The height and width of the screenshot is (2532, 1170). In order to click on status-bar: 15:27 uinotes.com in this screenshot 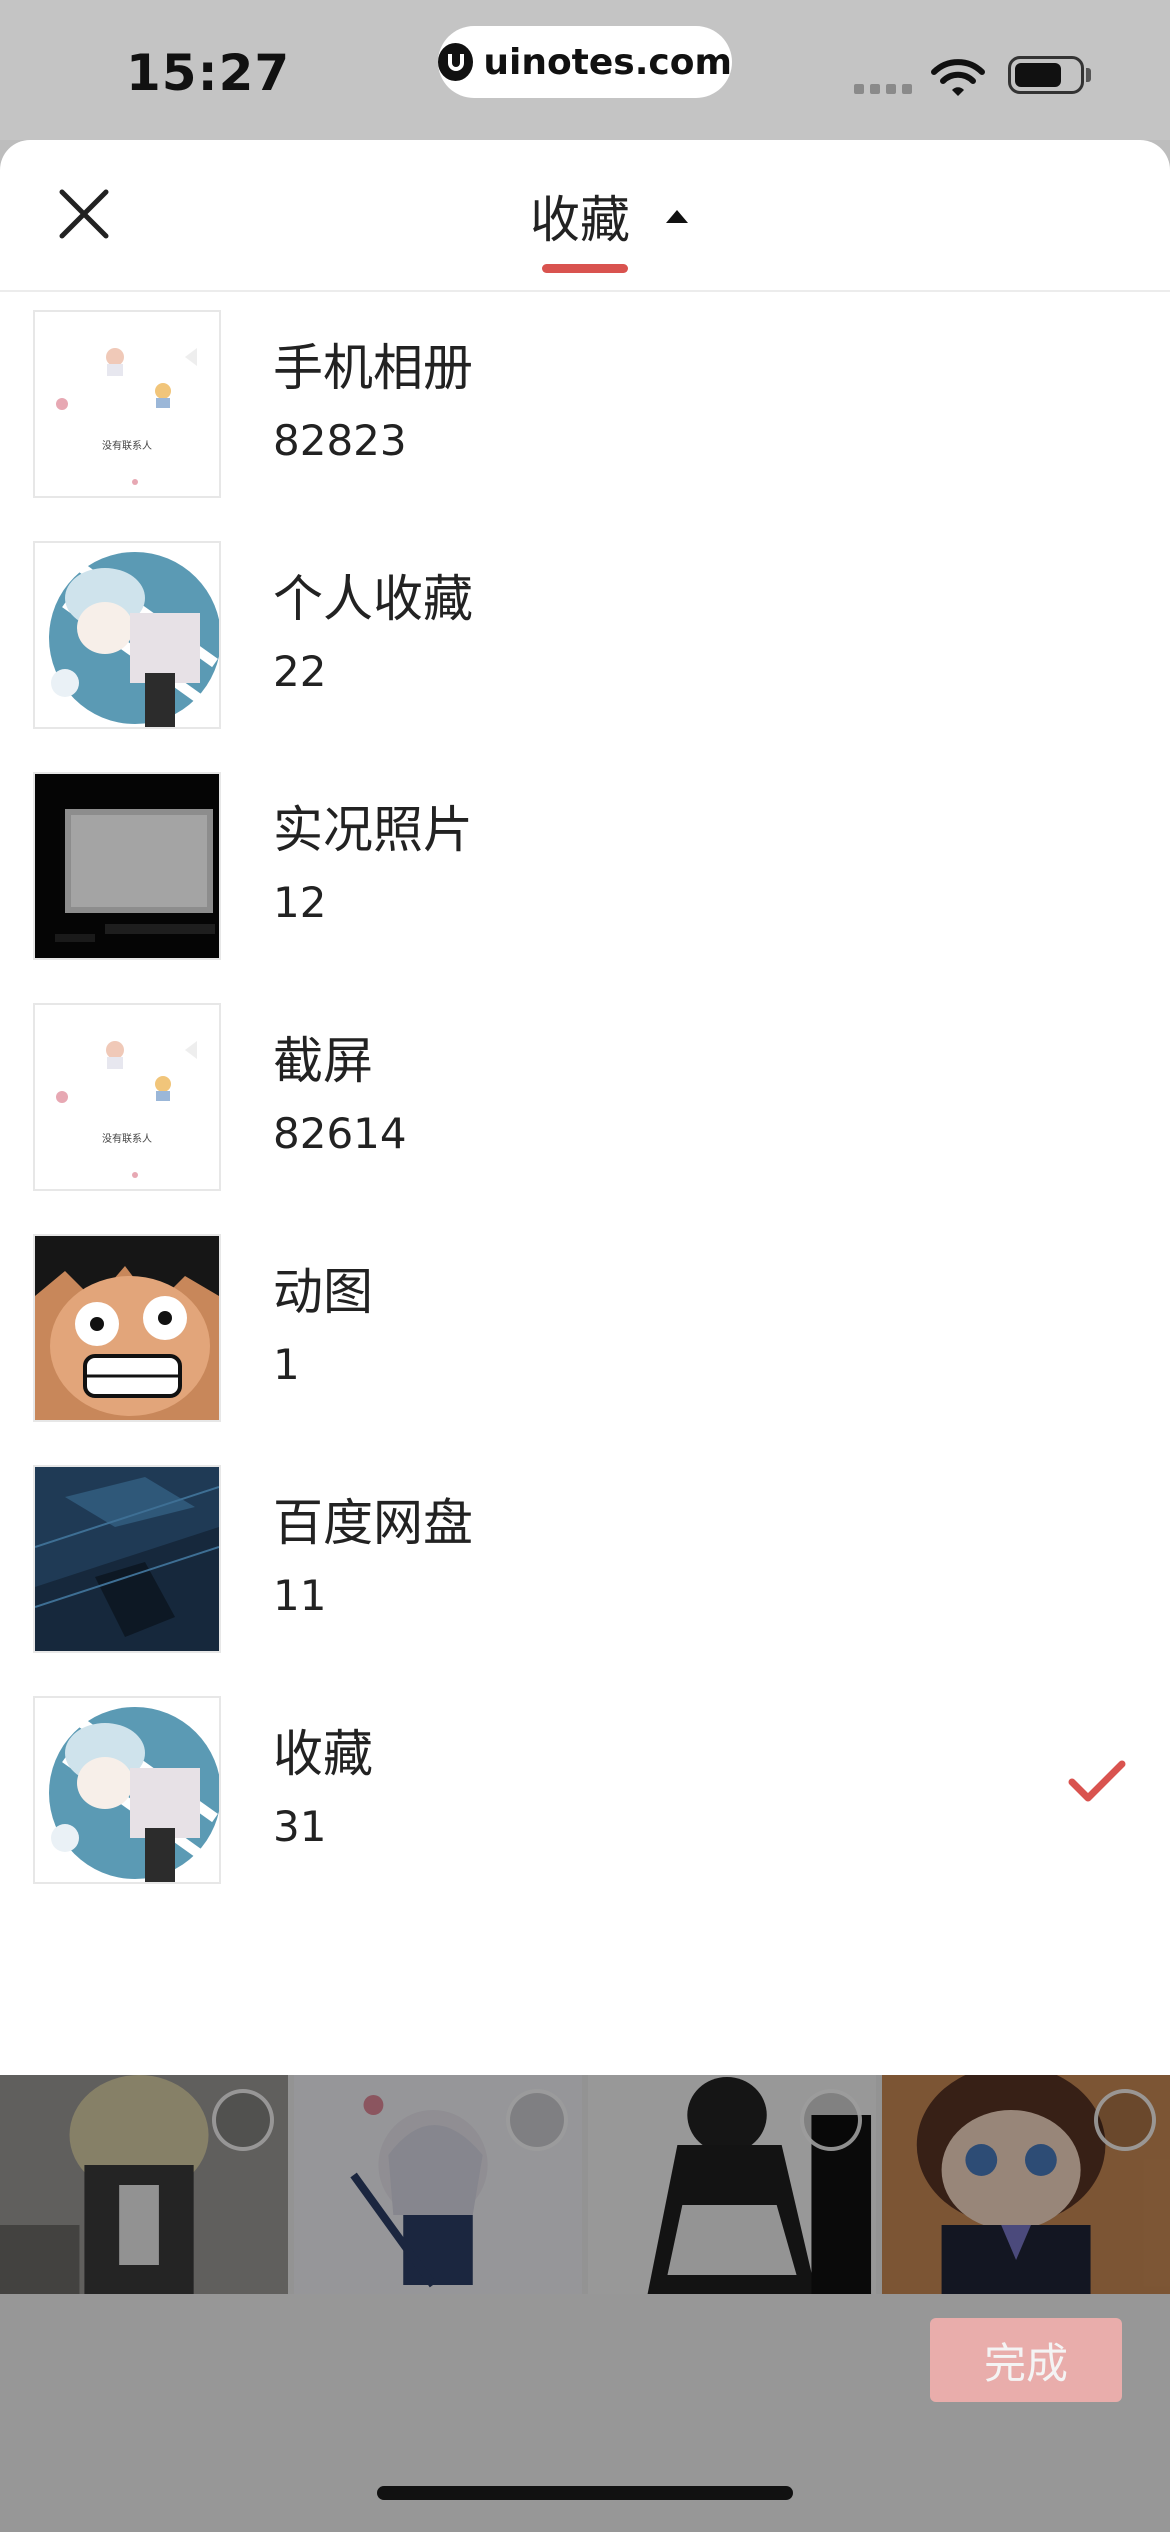, I will do `click(585, 70)`.